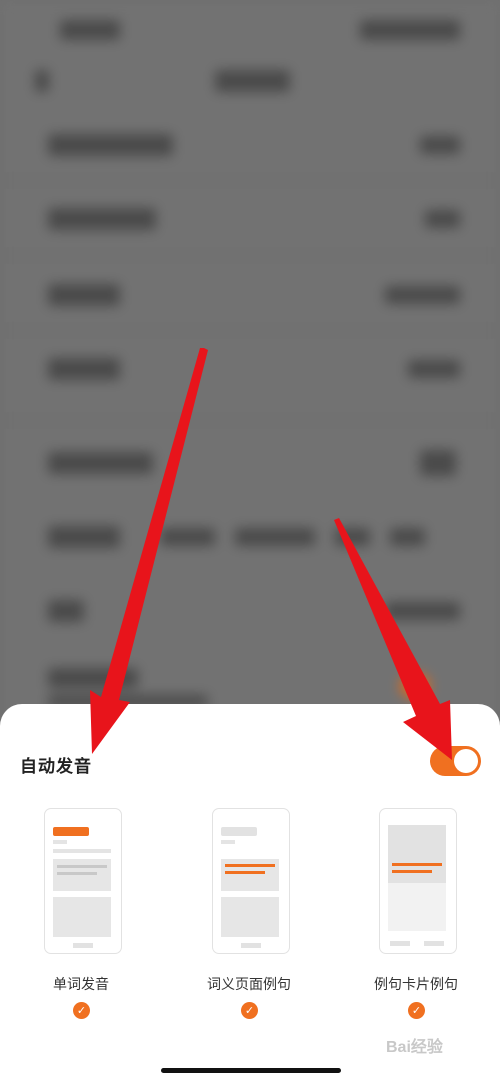  Describe the element at coordinates (251, 881) in the screenshot. I see `definition-example-preview-icon` at that location.